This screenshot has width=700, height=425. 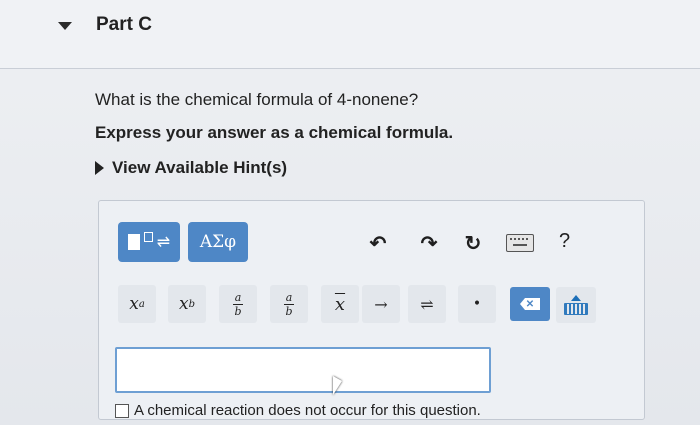 What do you see at coordinates (191, 304) in the screenshot?
I see `subscript-index: b` at bounding box center [191, 304].